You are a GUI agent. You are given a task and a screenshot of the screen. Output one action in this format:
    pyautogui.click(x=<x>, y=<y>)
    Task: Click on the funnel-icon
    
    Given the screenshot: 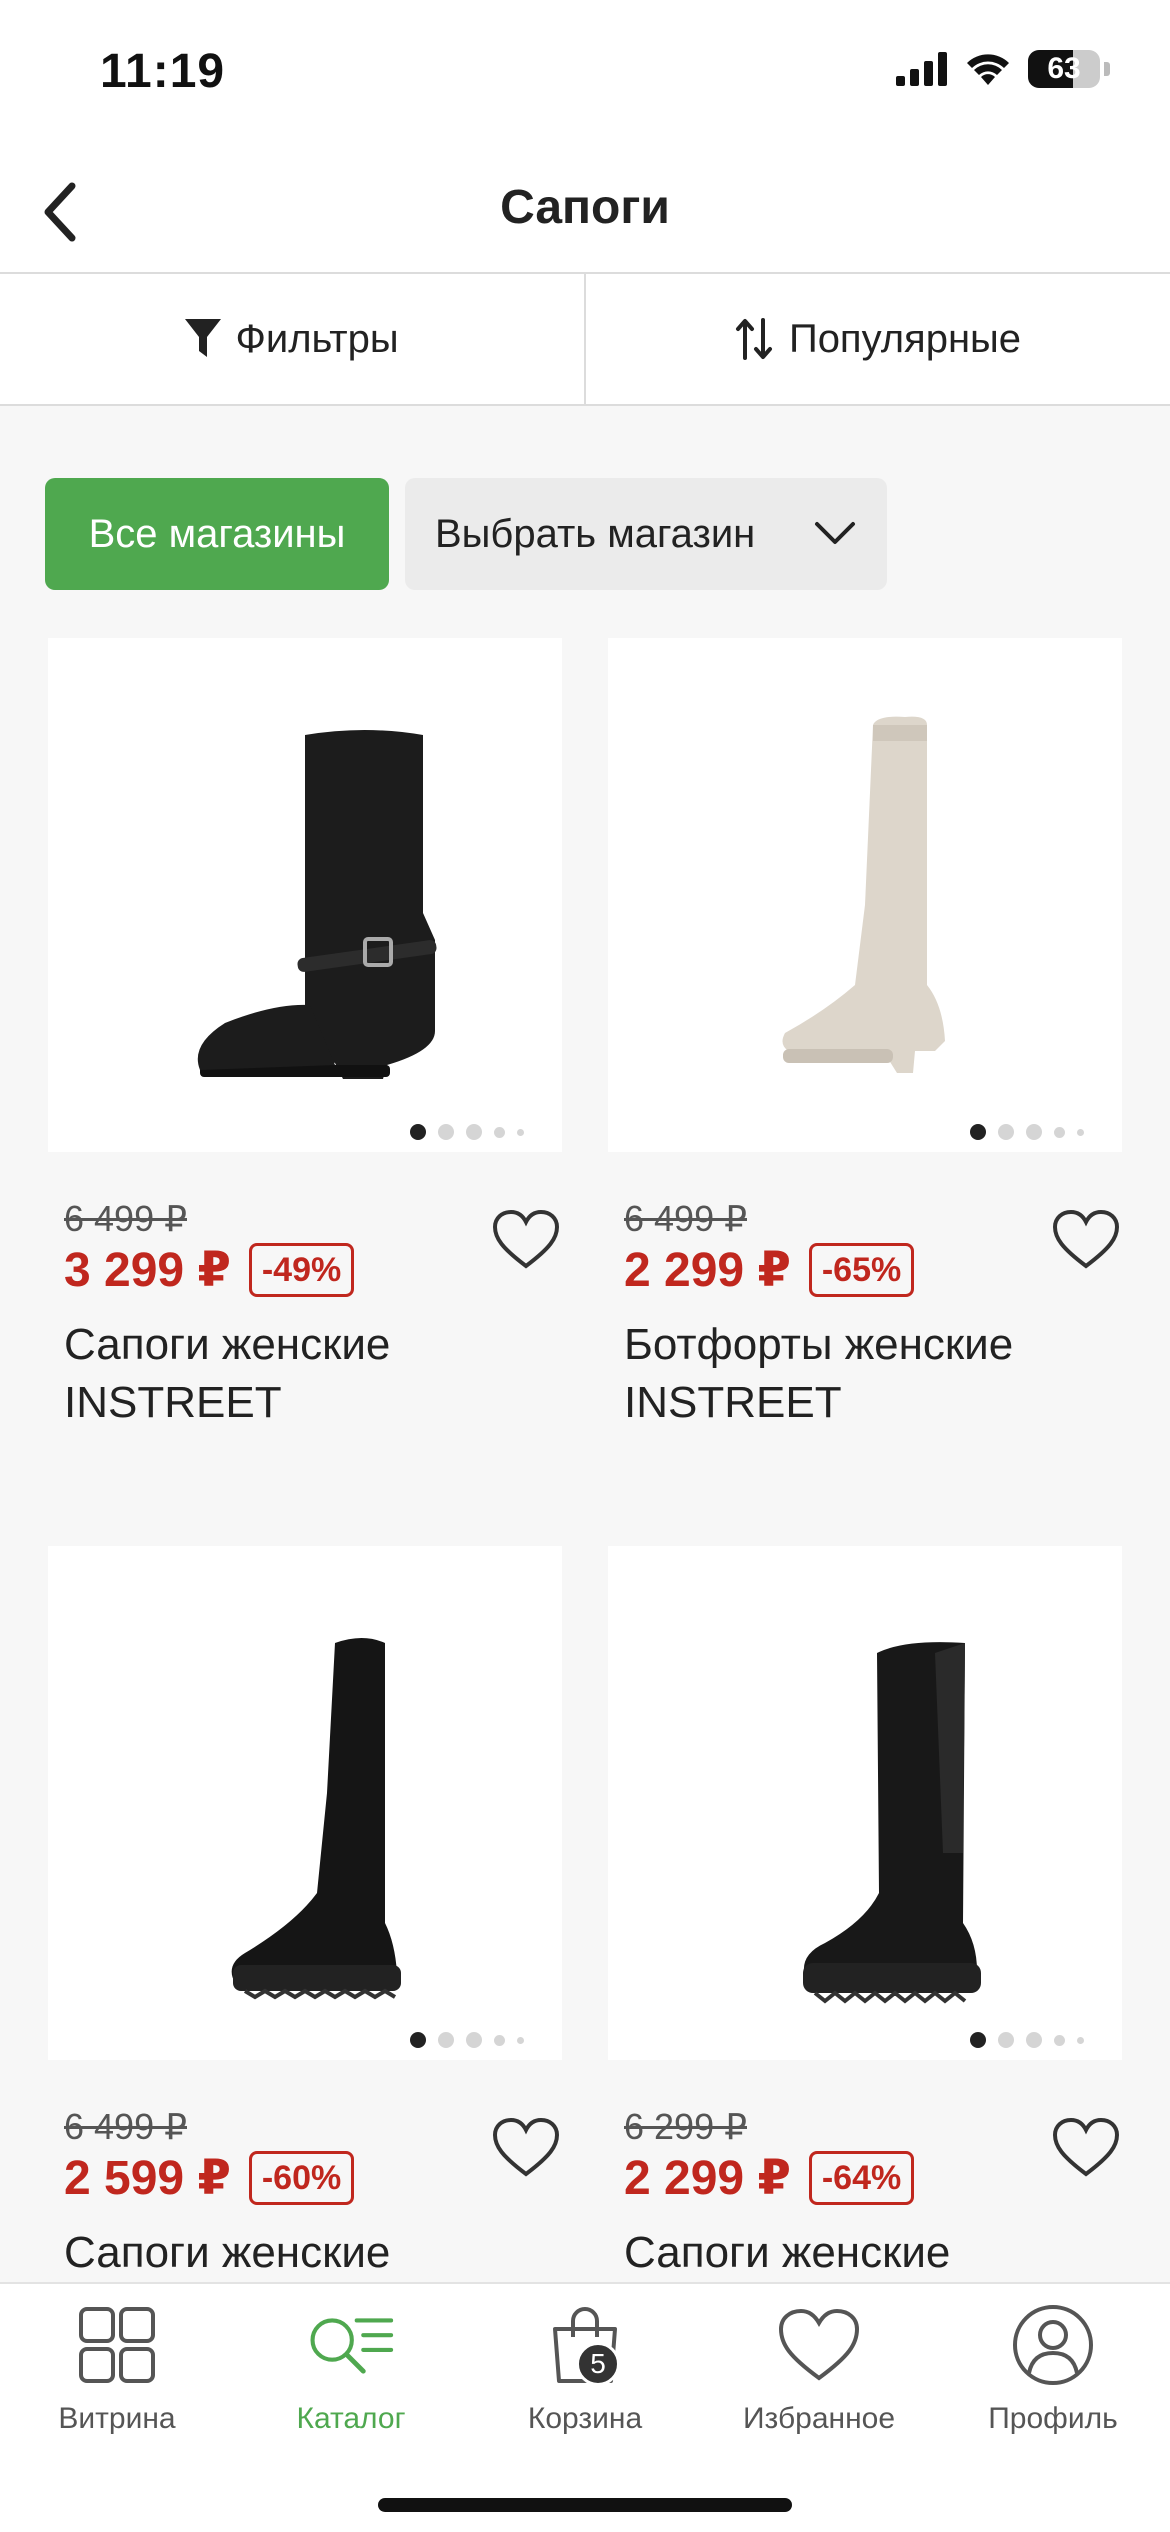 What is the action you would take?
    pyautogui.click(x=203, y=338)
    